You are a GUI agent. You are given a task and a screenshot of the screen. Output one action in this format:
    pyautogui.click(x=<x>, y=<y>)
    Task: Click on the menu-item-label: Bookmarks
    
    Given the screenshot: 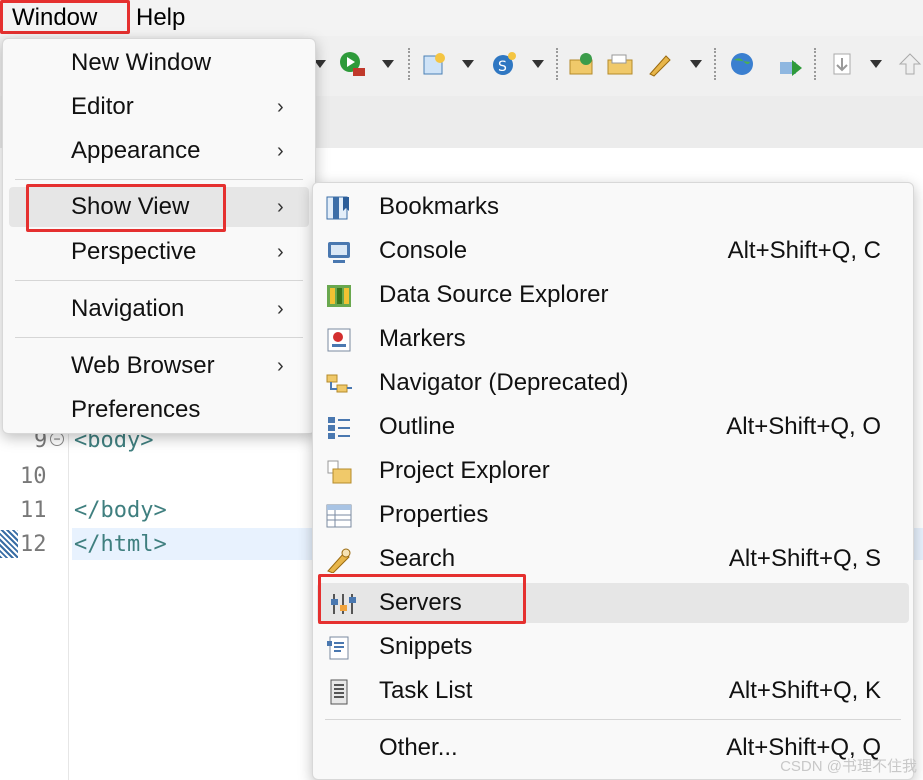 What is the action you would take?
    pyautogui.click(x=439, y=206)
    